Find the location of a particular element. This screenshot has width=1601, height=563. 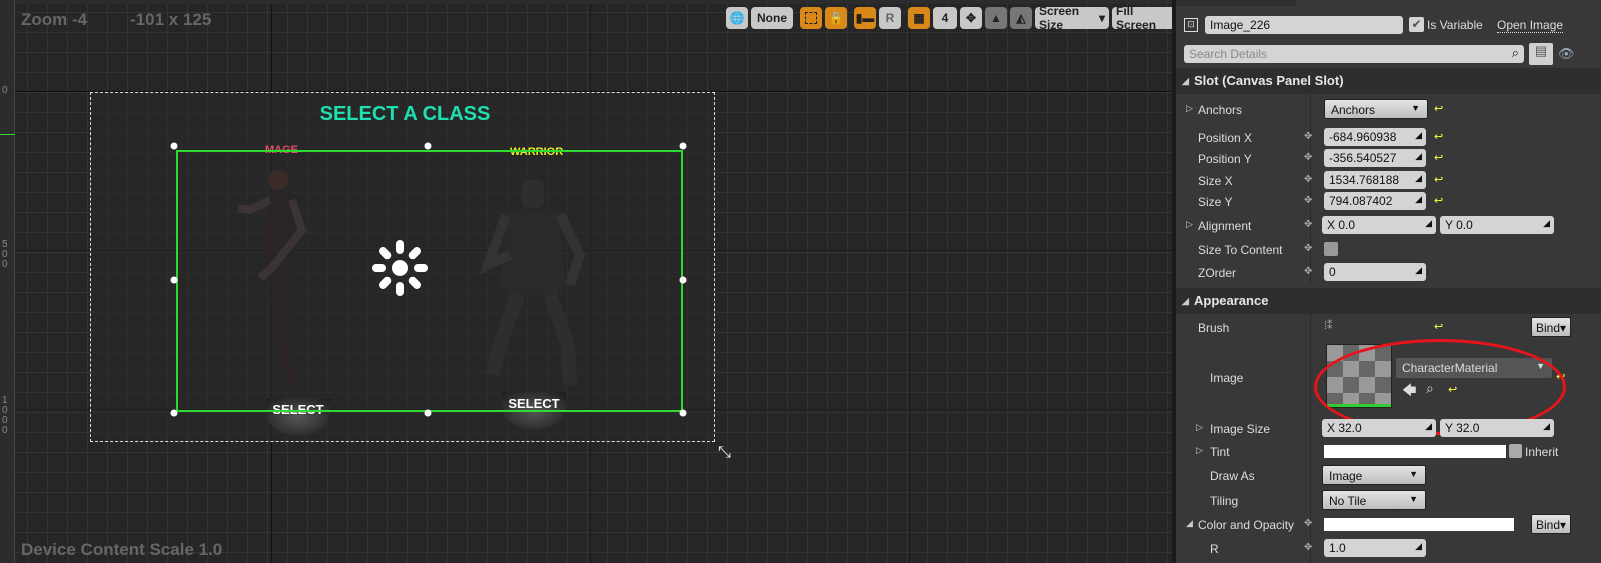

lock-icon: 🔒 is located at coordinates (836, 18).